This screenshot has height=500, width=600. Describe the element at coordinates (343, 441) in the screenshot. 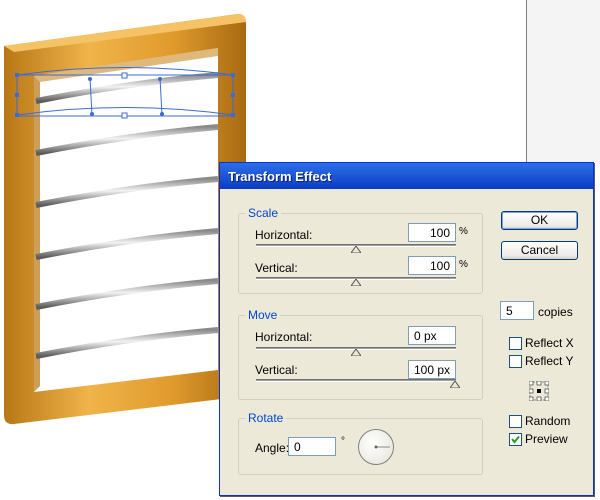

I see `rotate-angle-unit: °` at that location.